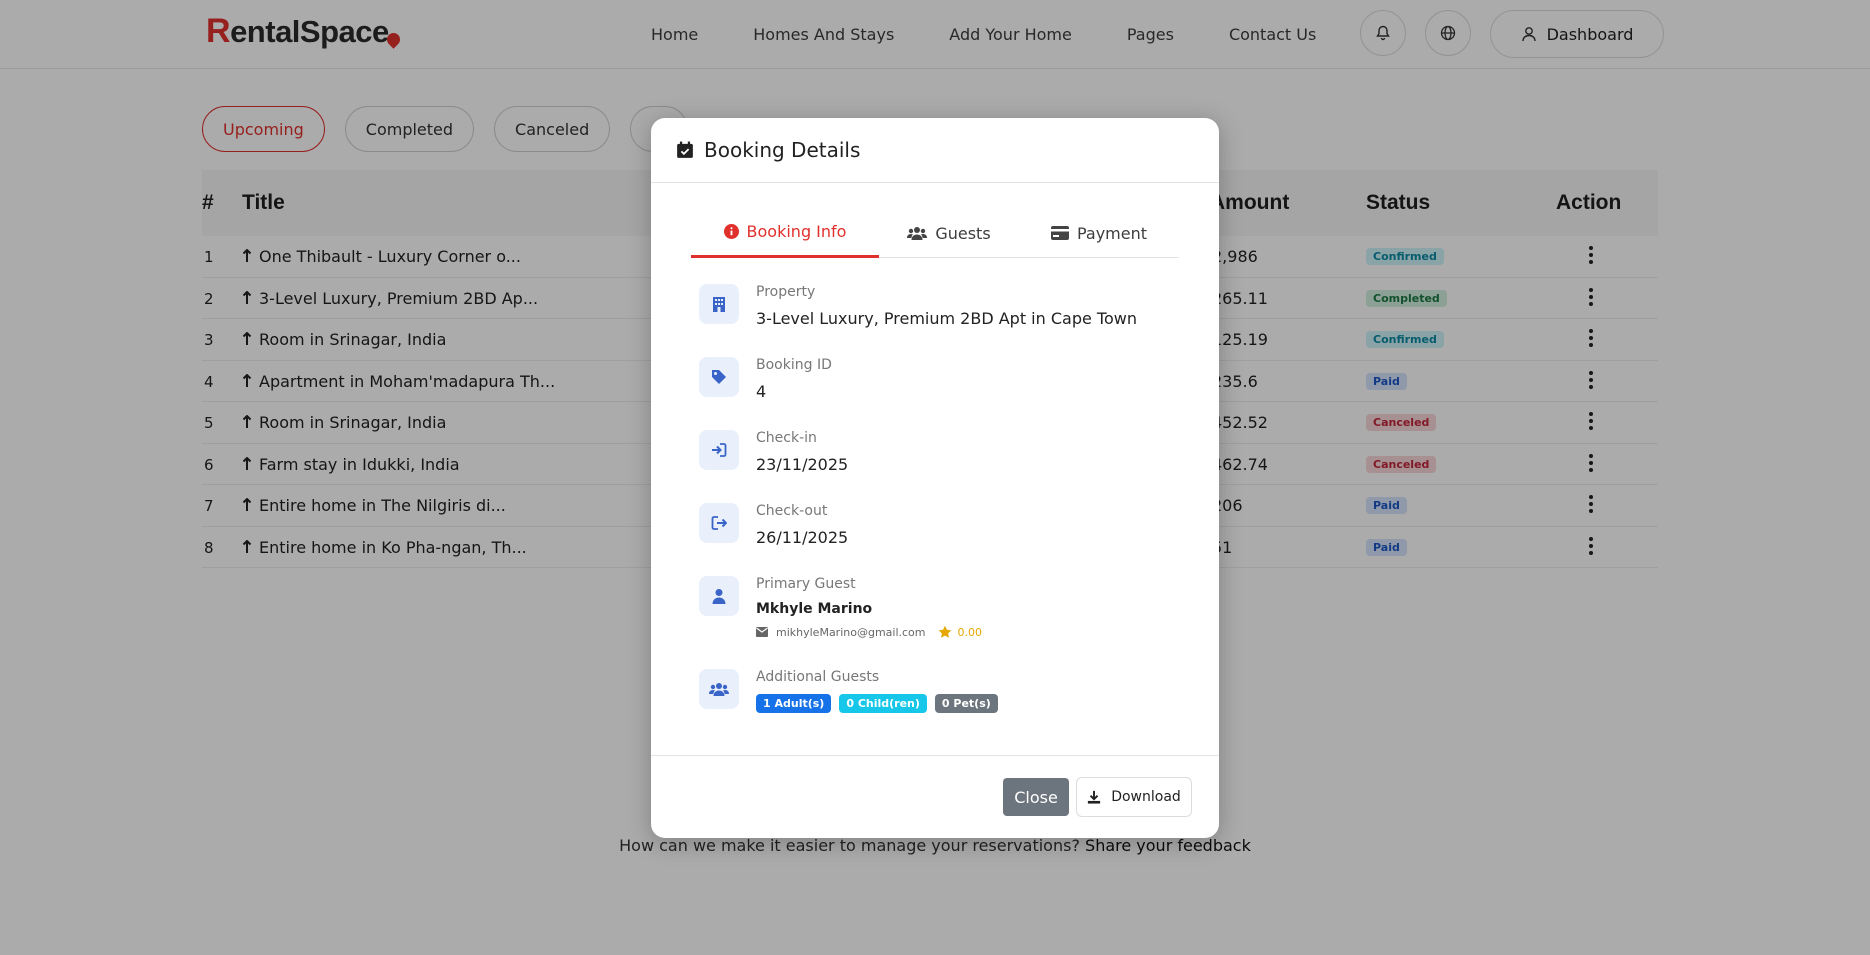  I want to click on credit-card-icon, so click(1059, 233).